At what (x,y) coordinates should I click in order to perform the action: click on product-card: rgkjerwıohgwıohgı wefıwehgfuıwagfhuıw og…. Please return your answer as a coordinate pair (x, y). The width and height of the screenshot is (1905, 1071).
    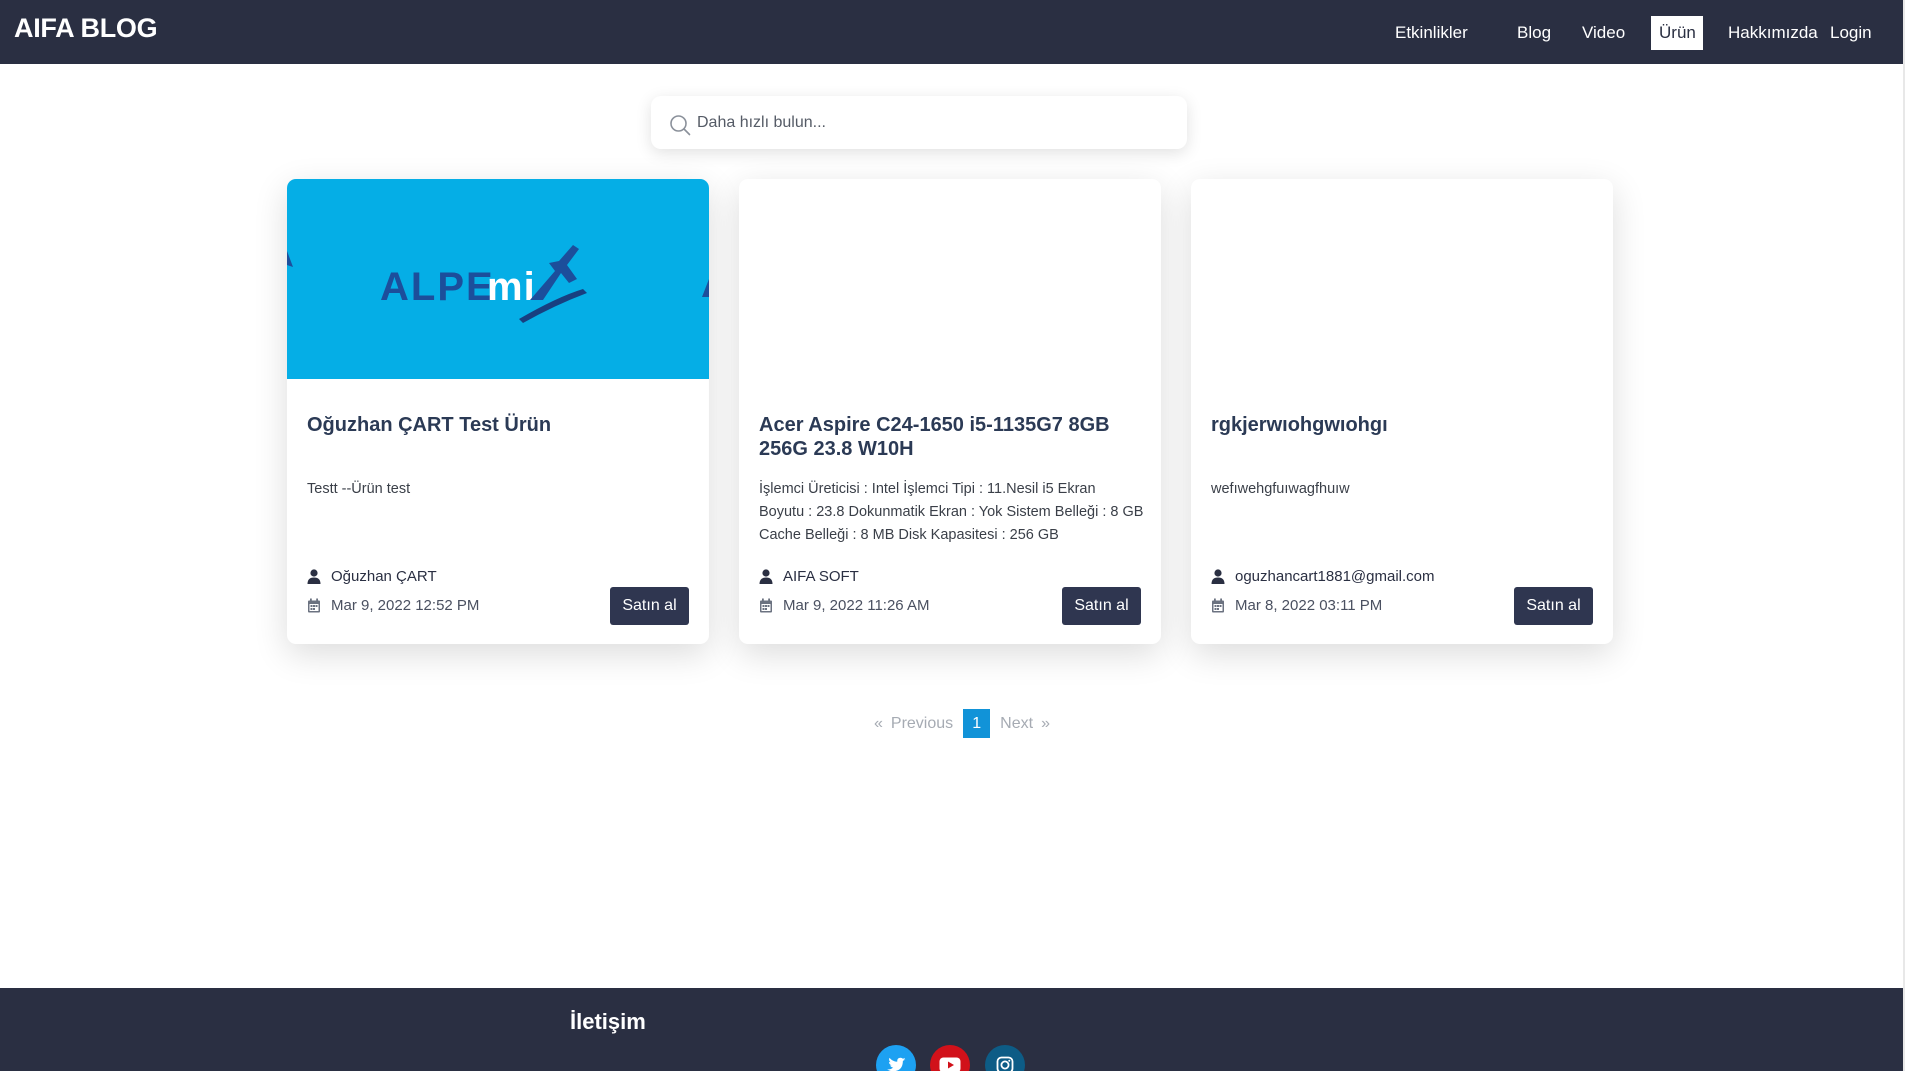
    Looking at the image, I should click on (1402, 411).